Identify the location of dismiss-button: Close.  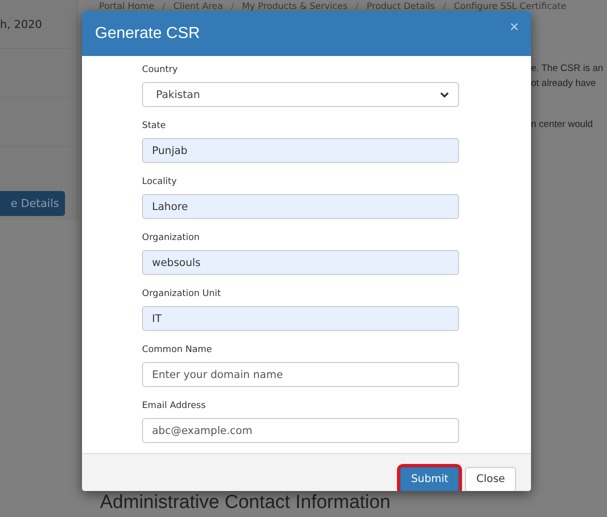
(490, 478).